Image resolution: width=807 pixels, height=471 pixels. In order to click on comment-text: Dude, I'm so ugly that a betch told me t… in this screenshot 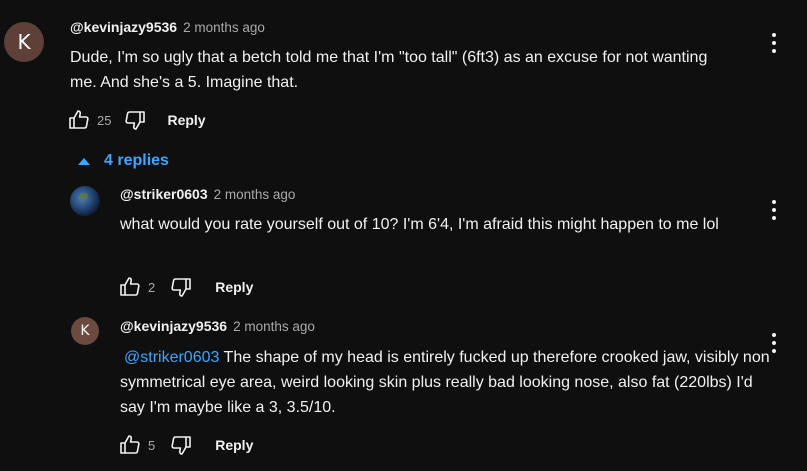, I will do `click(389, 70)`.